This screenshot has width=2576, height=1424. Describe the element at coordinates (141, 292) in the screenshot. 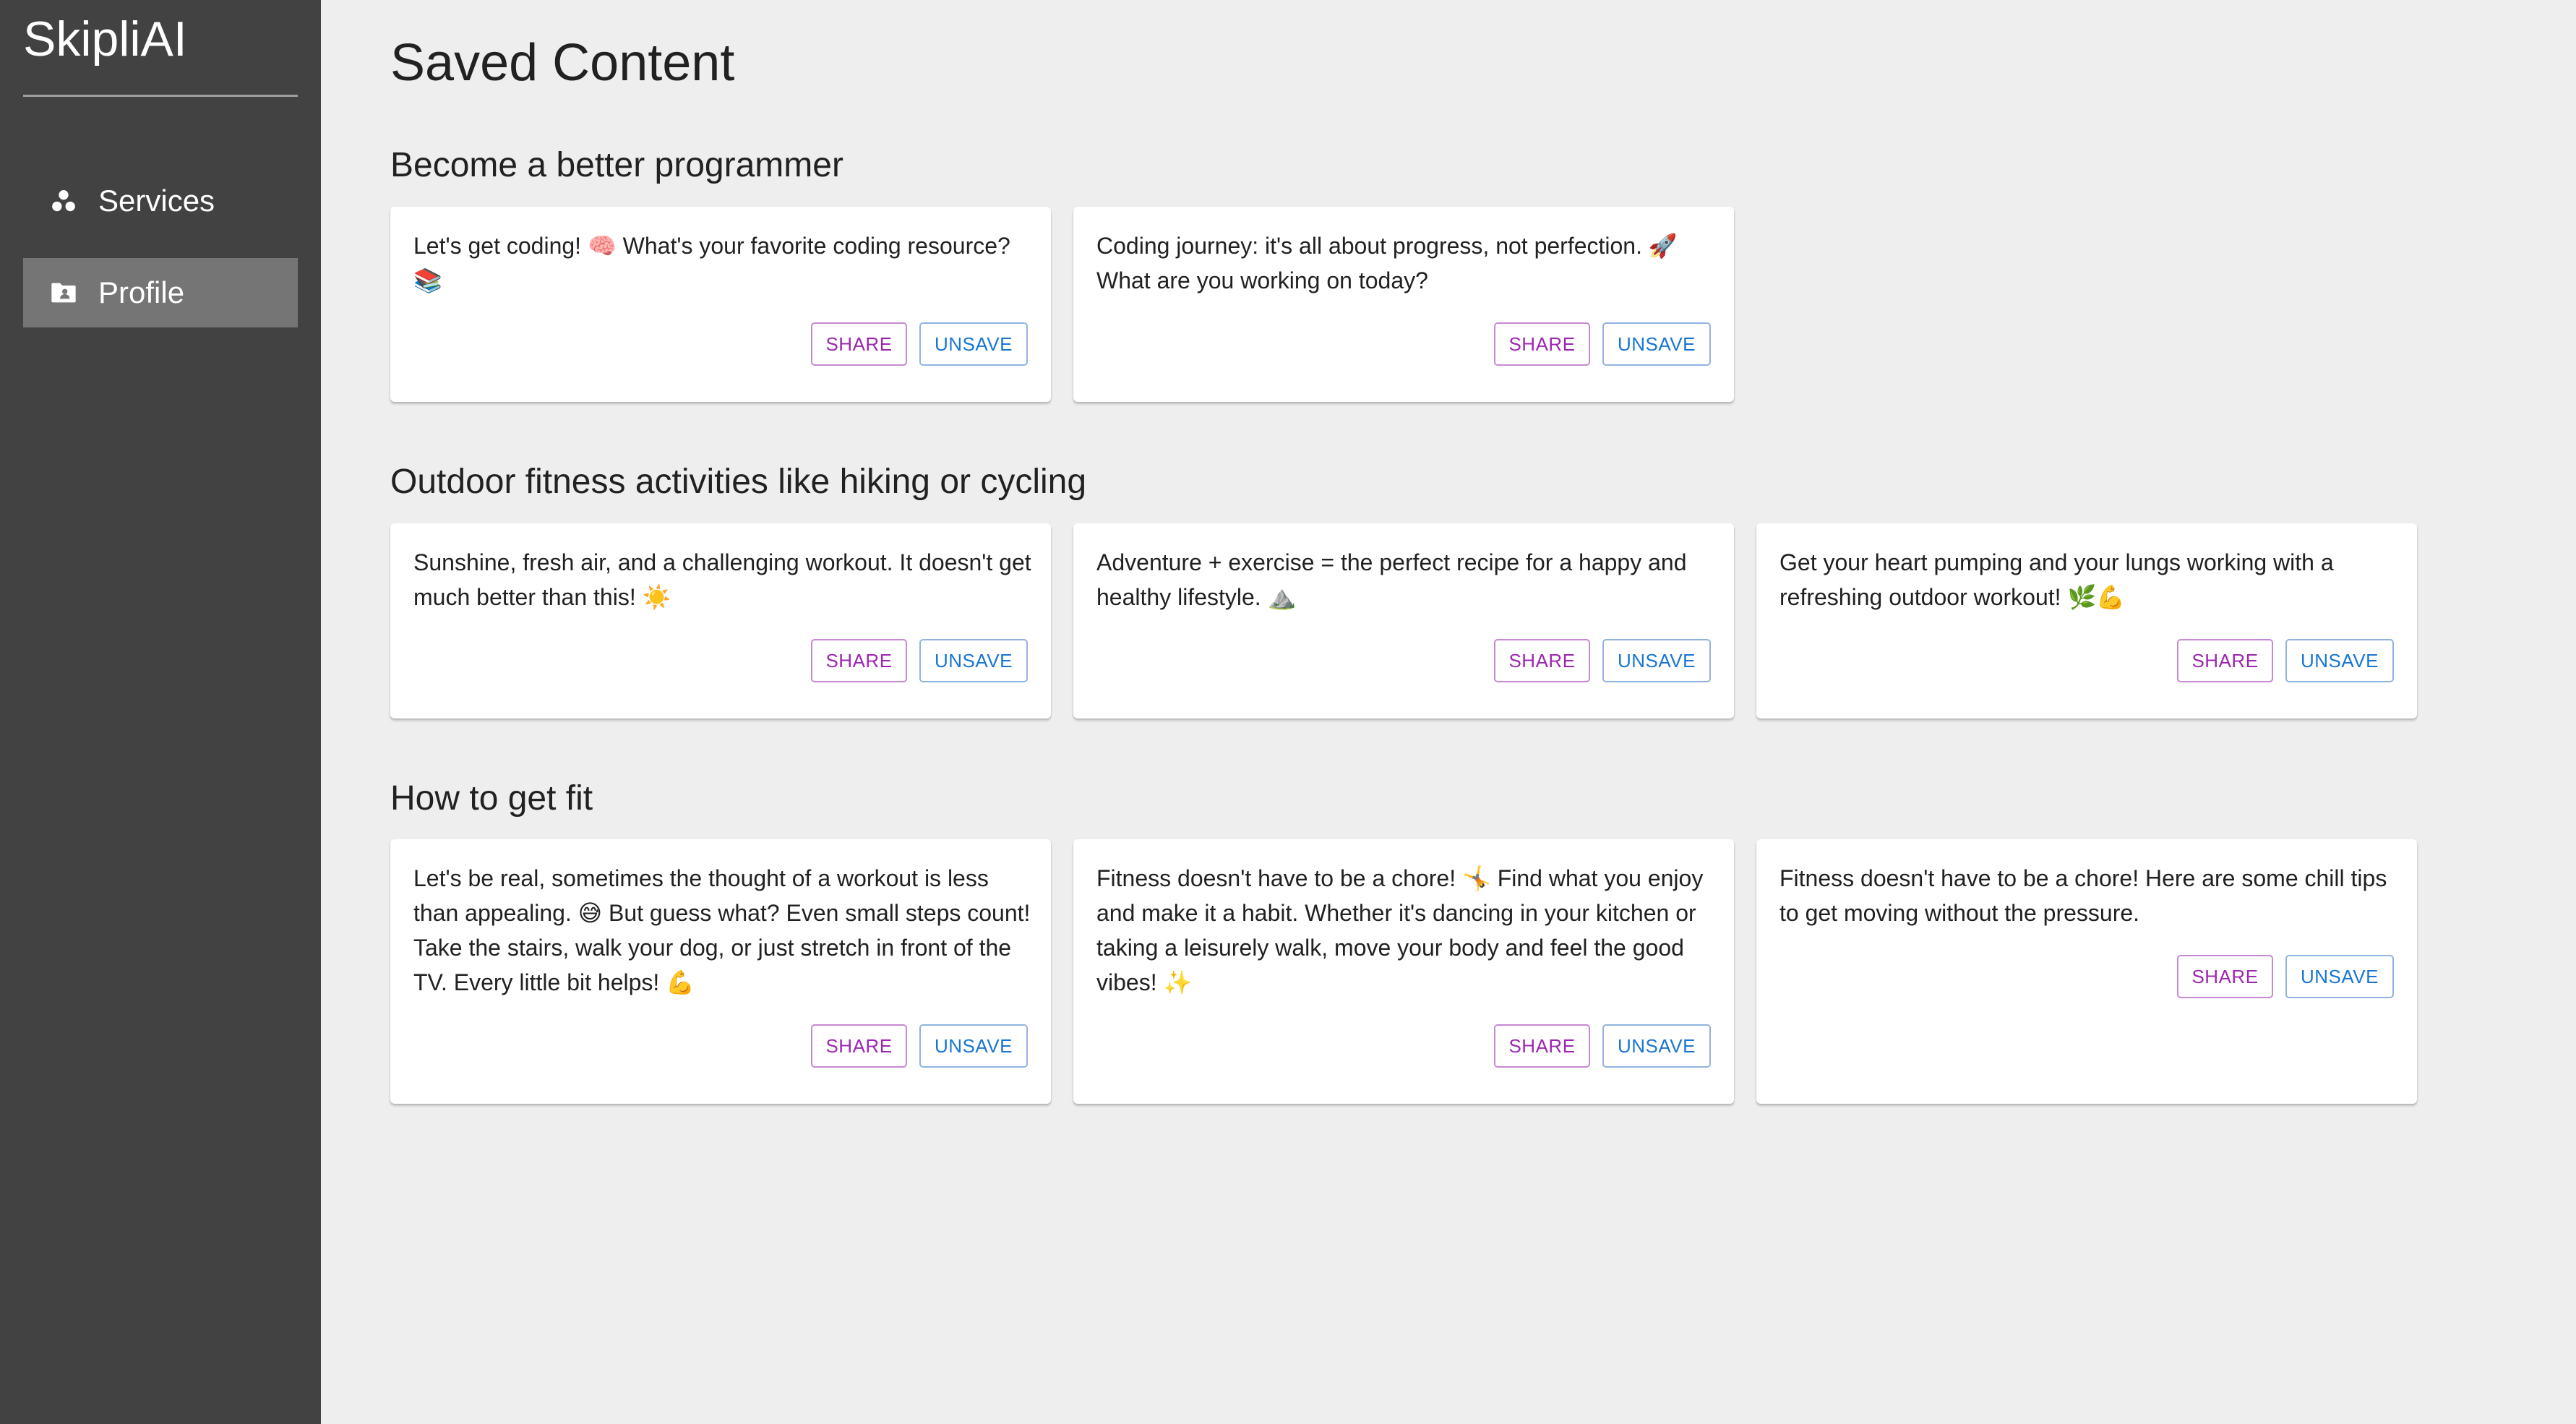

I see `sidebar-item-label: Profile` at that location.